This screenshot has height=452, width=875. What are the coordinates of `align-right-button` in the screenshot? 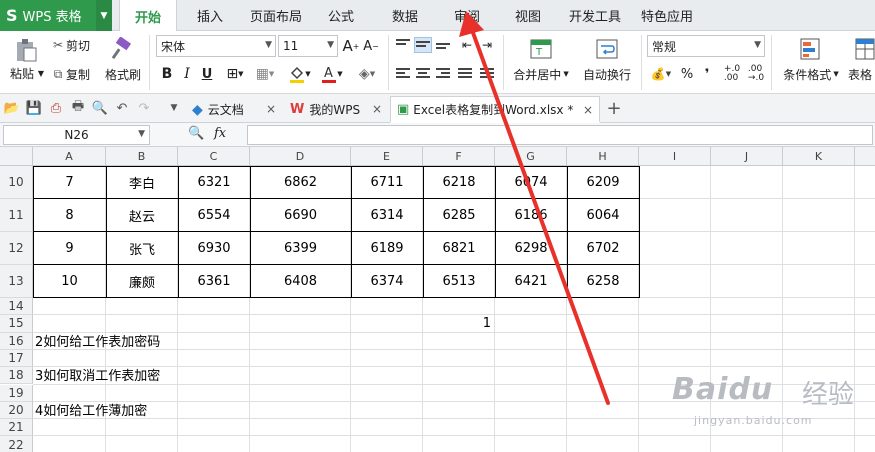 It's located at (443, 74).